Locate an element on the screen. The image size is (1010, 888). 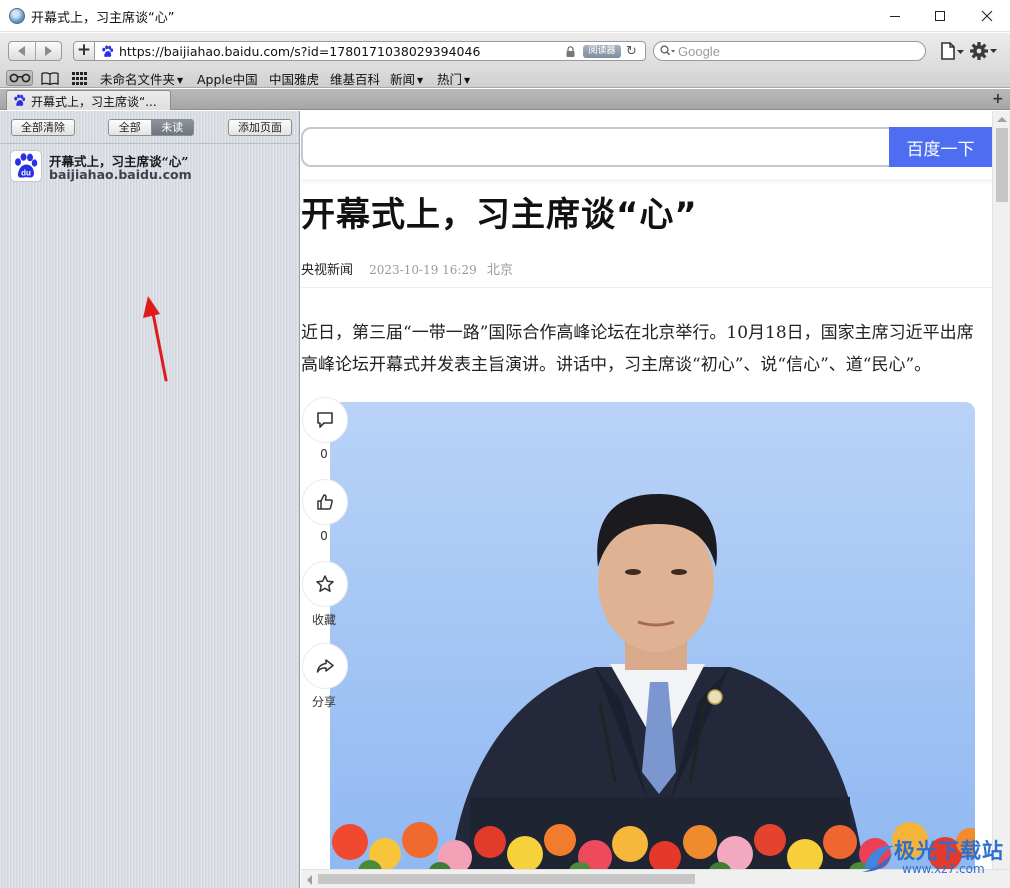
annotation-arrow-icon is located at coordinates (155, 339).